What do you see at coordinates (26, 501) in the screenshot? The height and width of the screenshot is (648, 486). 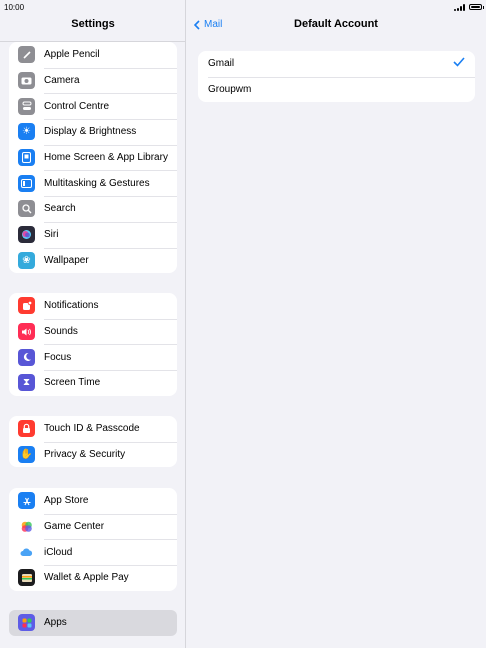 I see `app-store-icon` at bounding box center [26, 501].